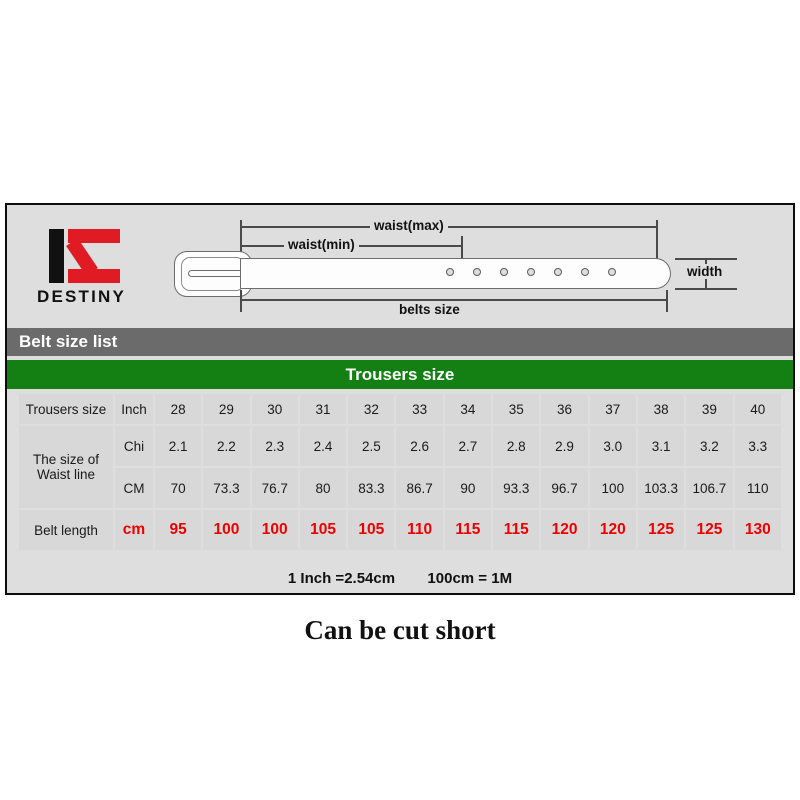 This screenshot has width=800, height=800. I want to click on conversion-inch: 1 Inch =2.54cm, so click(341, 578).